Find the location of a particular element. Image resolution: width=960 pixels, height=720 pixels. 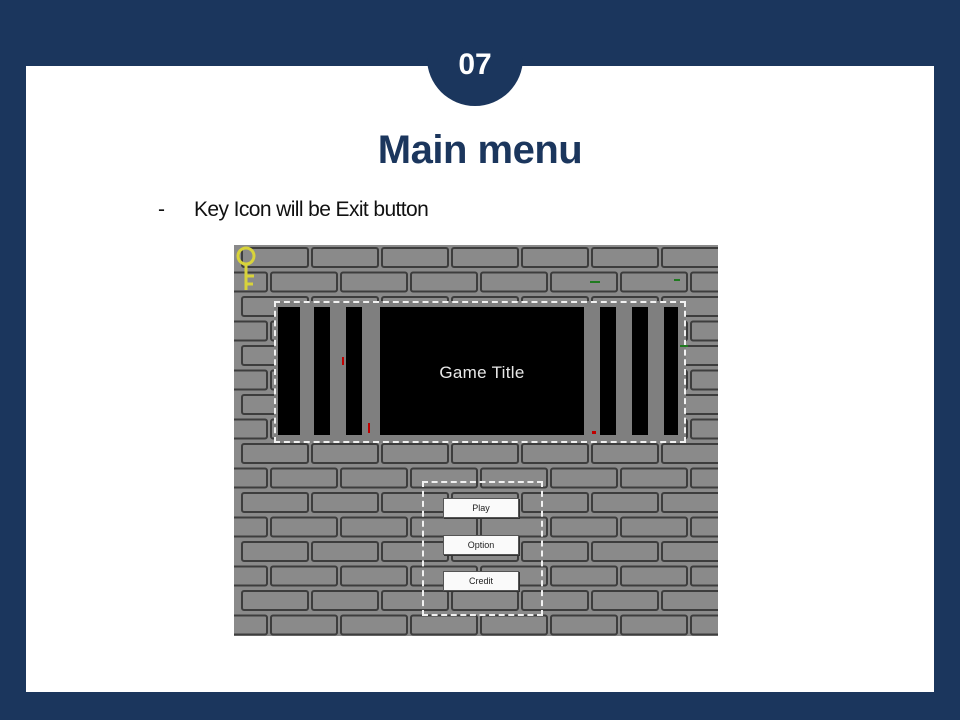

bullet-item: - Key Icon will be Exit button is located at coordinates (293, 210).